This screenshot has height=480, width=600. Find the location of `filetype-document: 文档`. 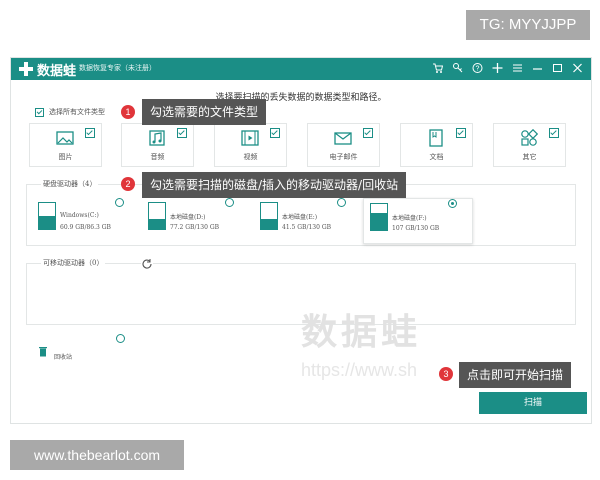

filetype-document: 文档 is located at coordinates (436, 145).